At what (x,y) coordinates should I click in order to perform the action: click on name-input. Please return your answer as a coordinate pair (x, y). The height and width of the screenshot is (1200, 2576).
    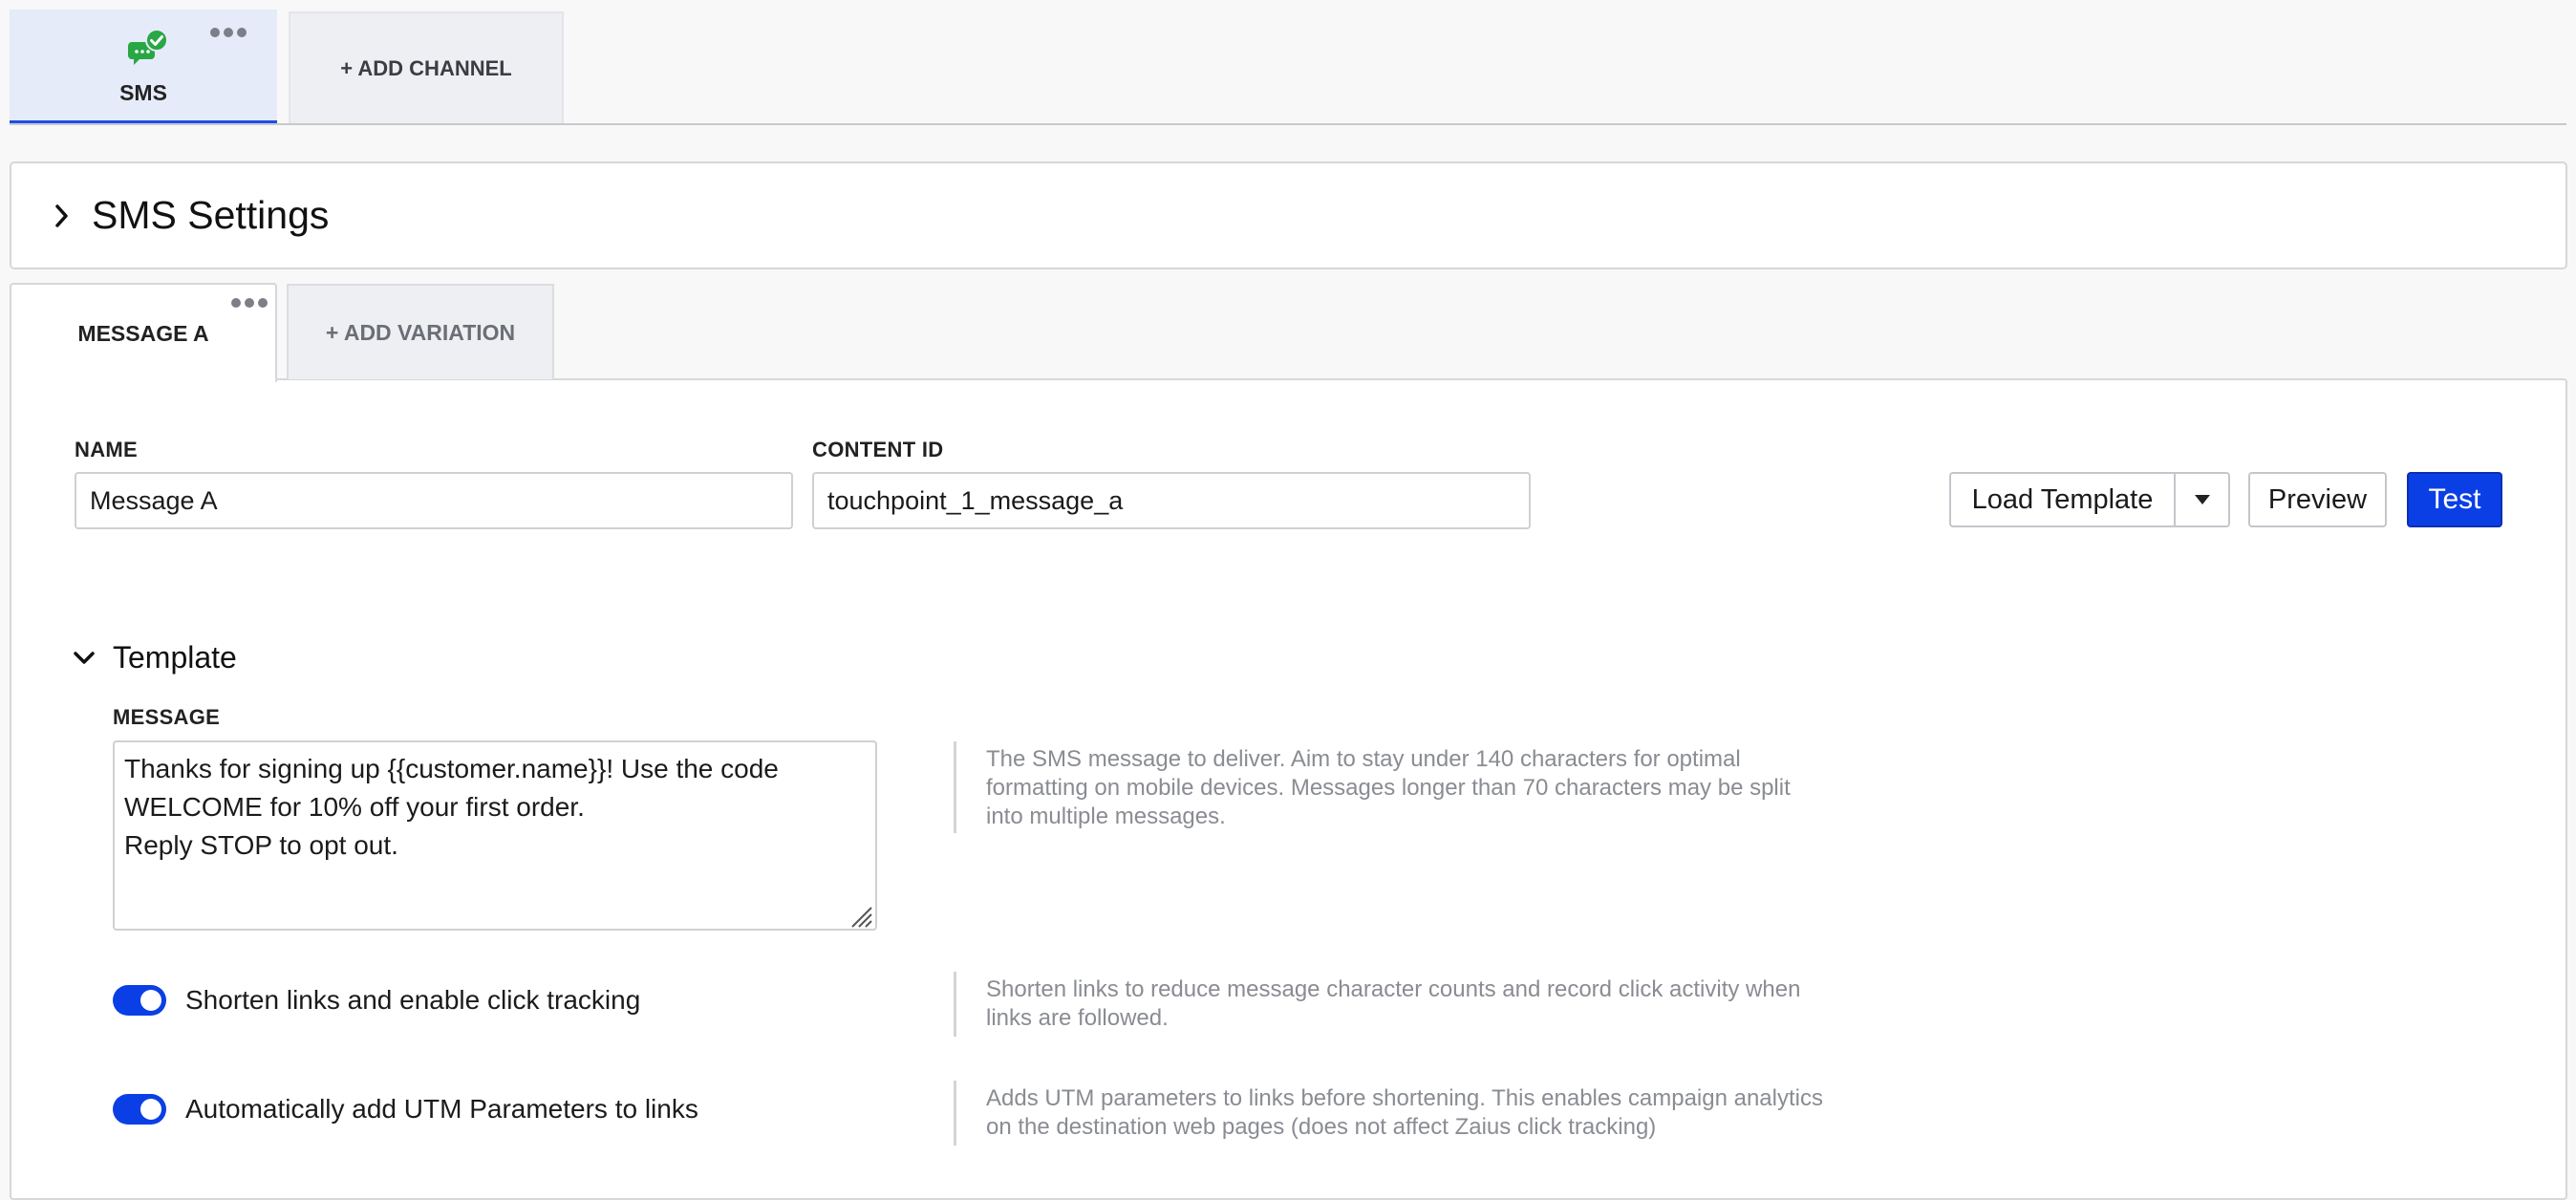
    Looking at the image, I should click on (434, 500).